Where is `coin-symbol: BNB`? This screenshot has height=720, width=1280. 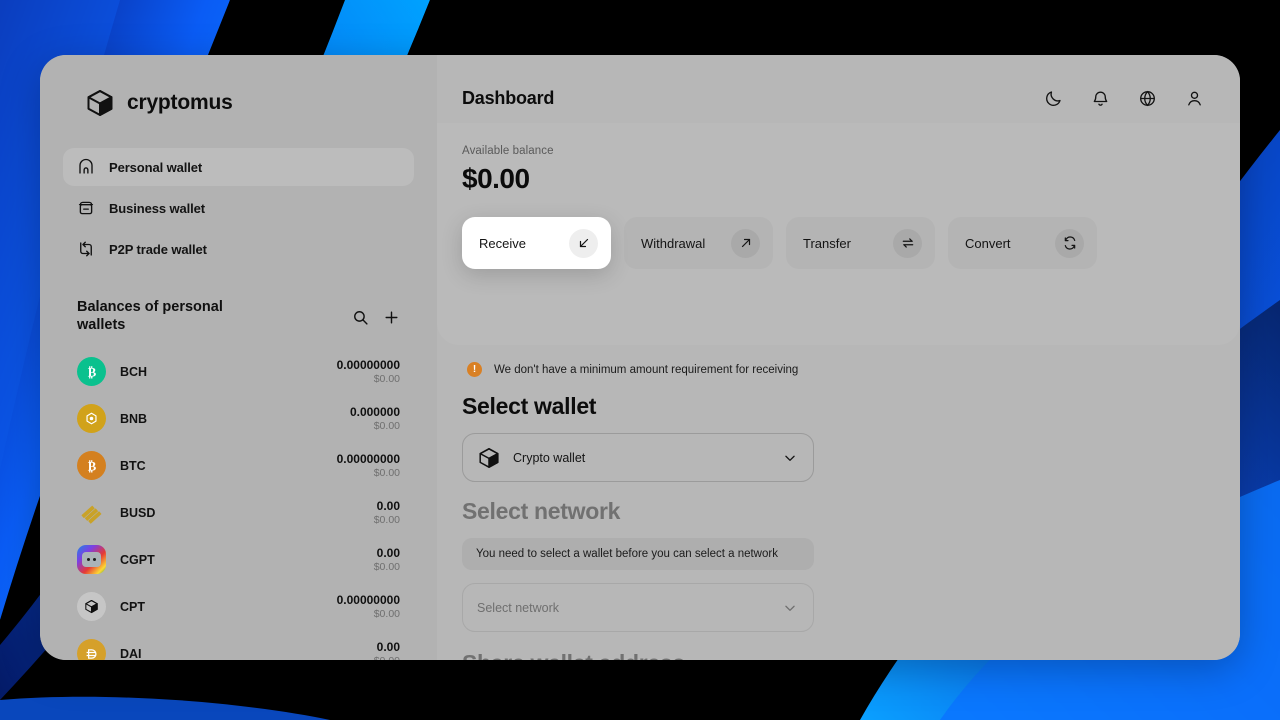
coin-symbol: BNB is located at coordinates (134, 418).